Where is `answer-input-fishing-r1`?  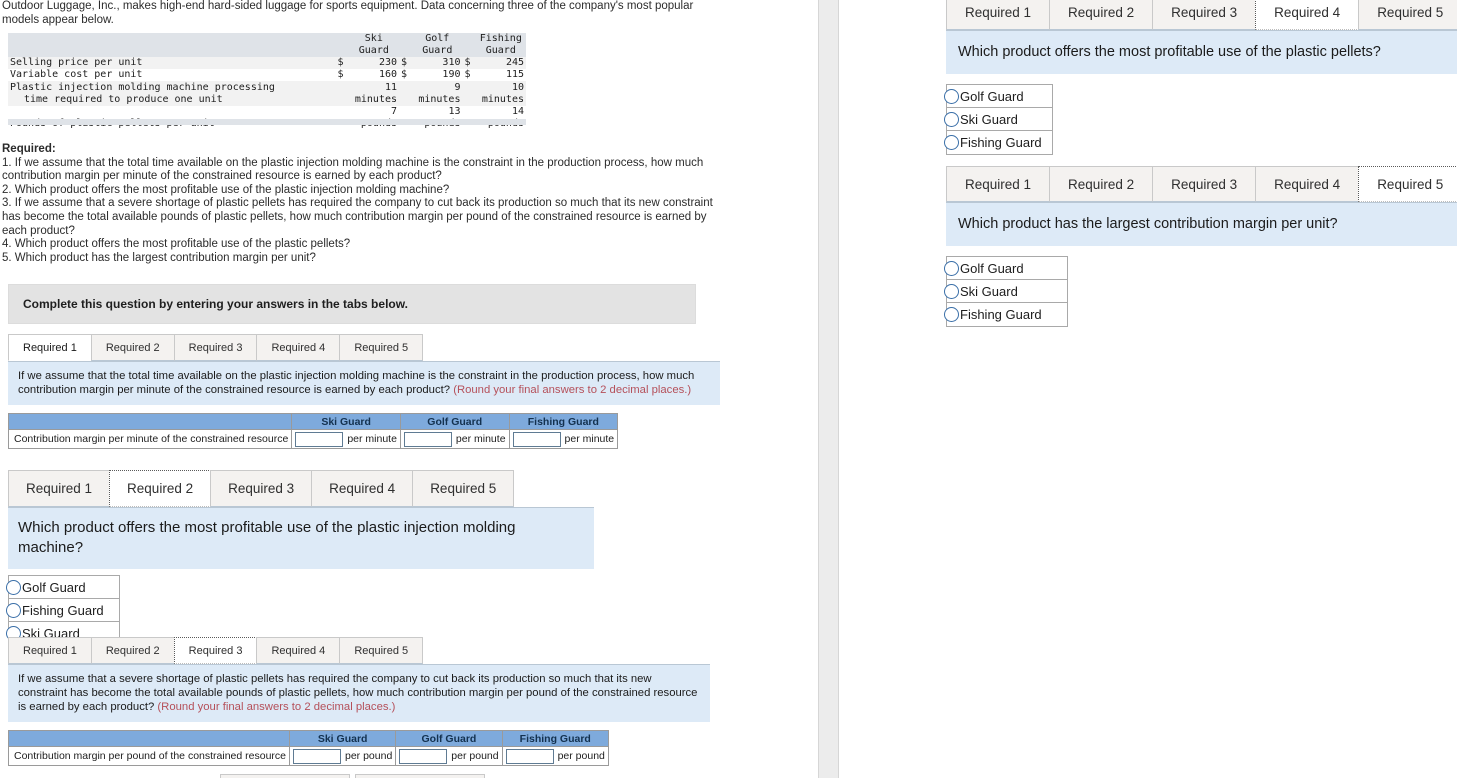 answer-input-fishing-r1 is located at coordinates (536, 439).